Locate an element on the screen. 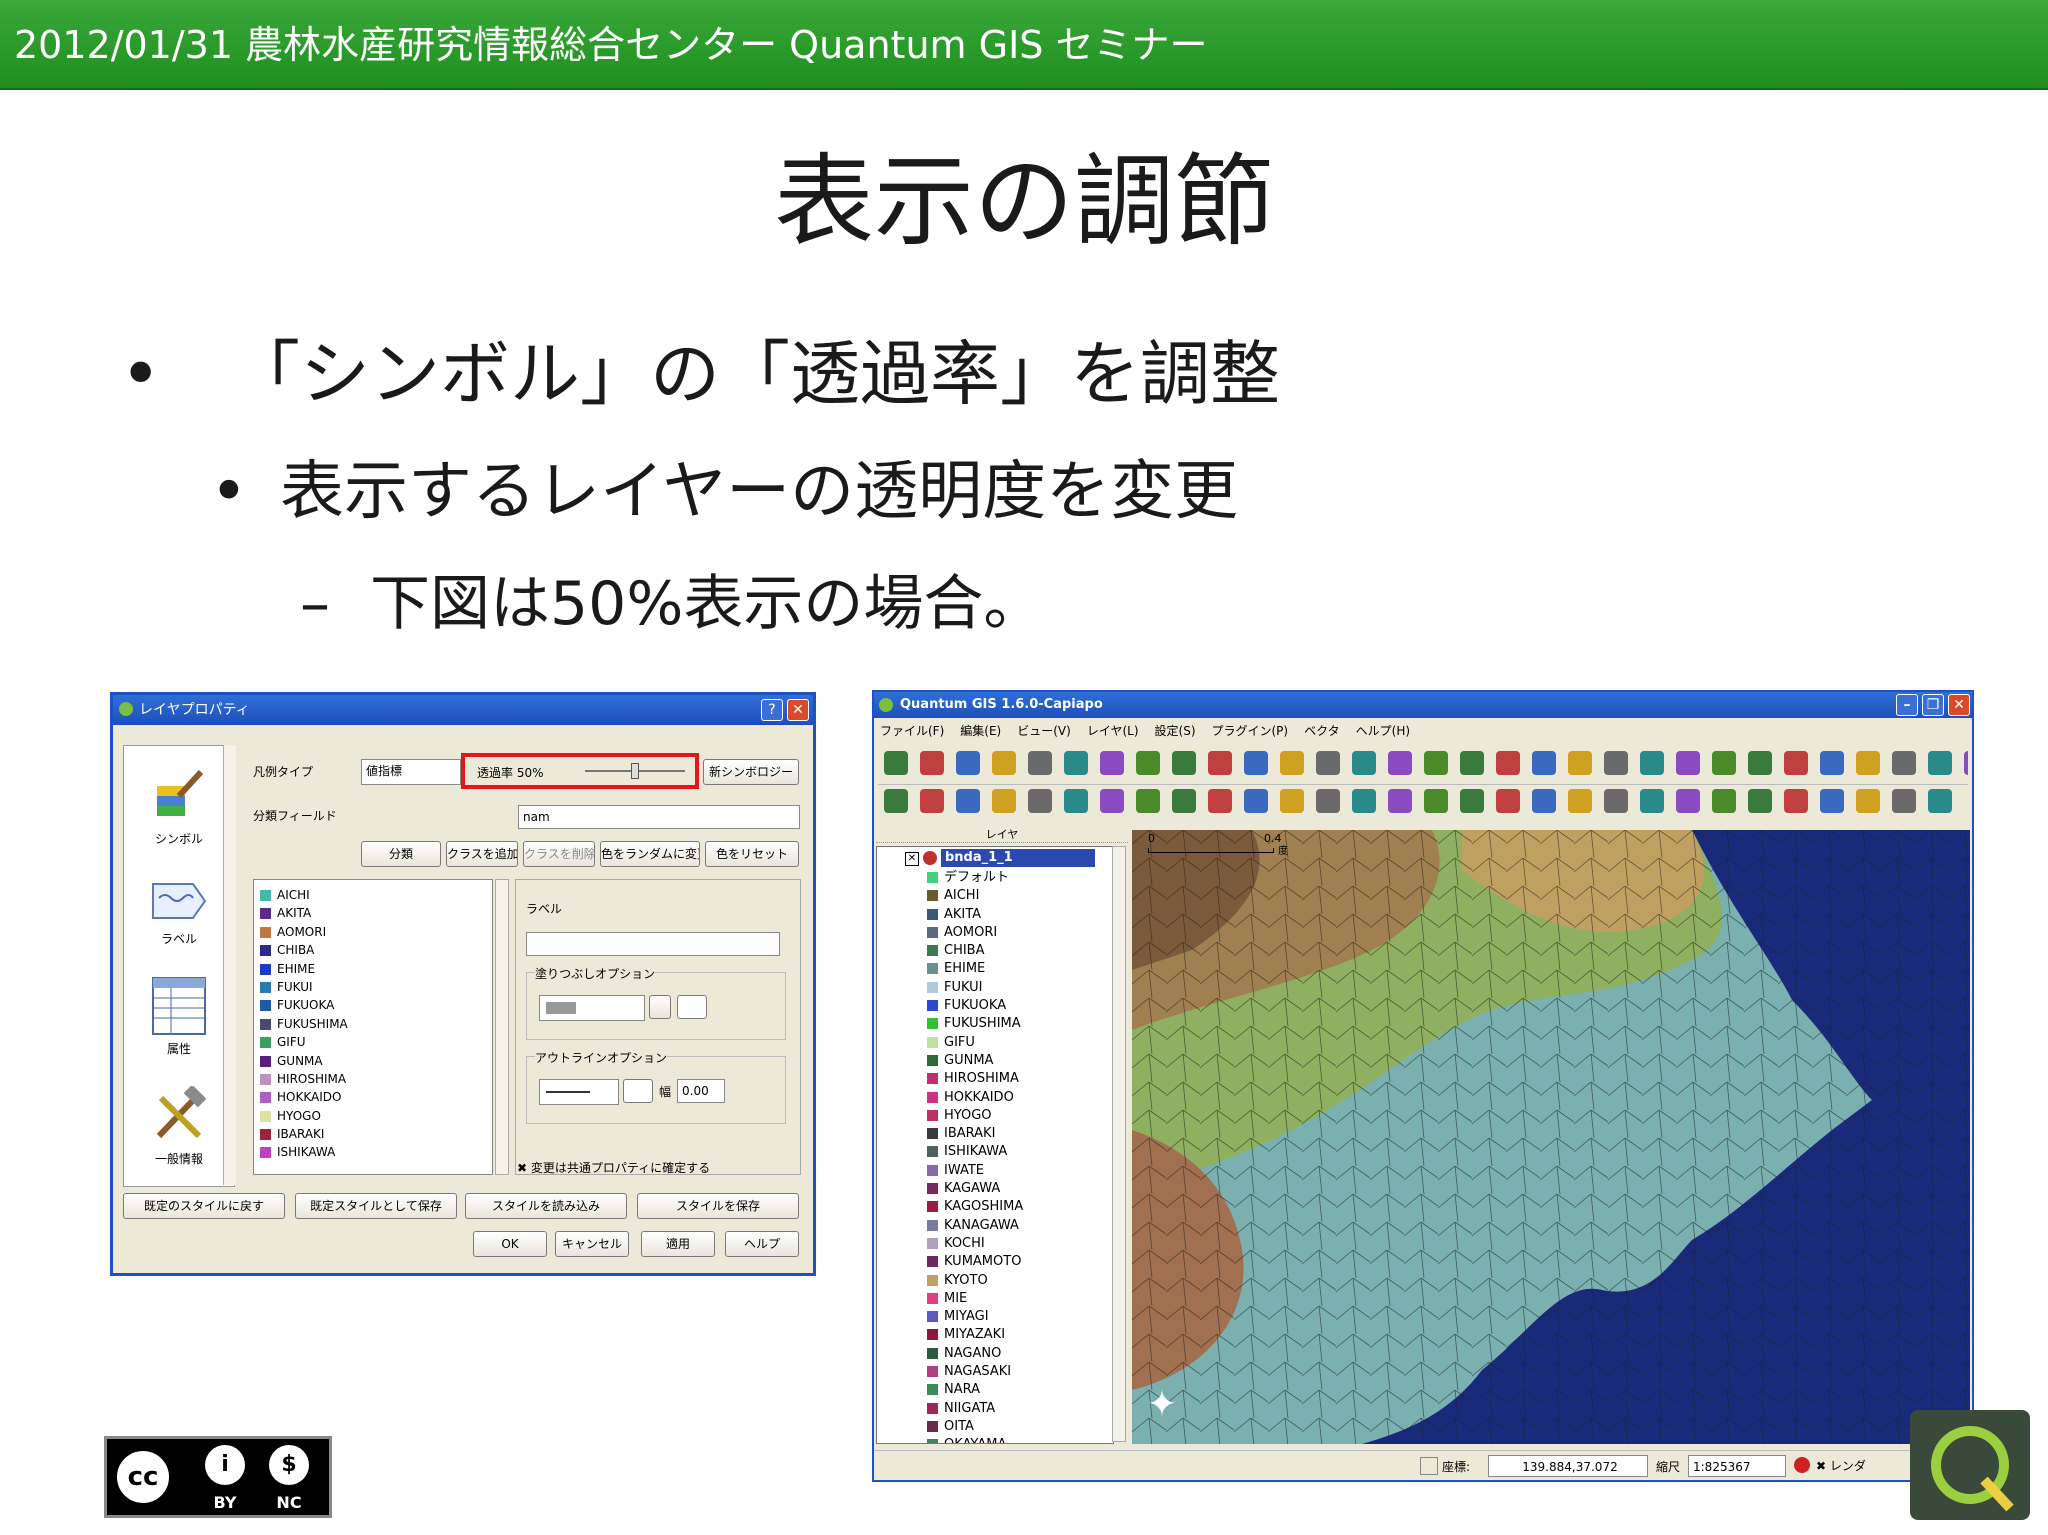 Image resolution: width=2048 pixels, height=1535 pixels. classify-button: 分類 is located at coordinates (401, 854).